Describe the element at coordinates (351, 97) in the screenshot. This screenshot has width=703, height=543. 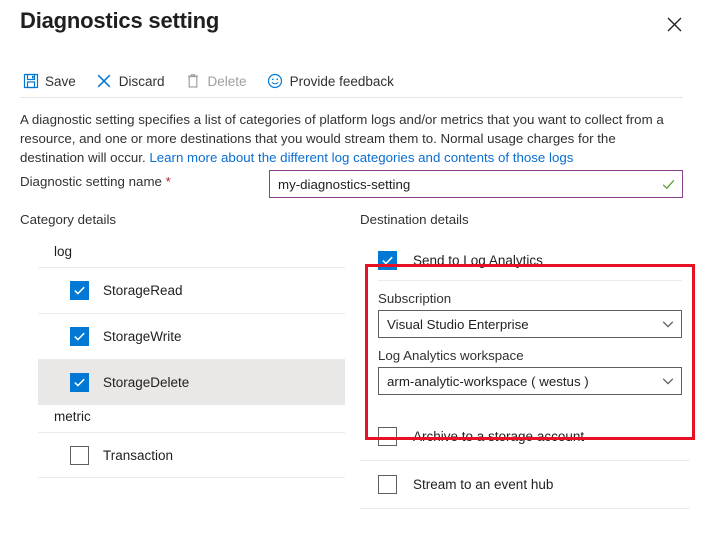
I see `toolbar-divider` at that location.